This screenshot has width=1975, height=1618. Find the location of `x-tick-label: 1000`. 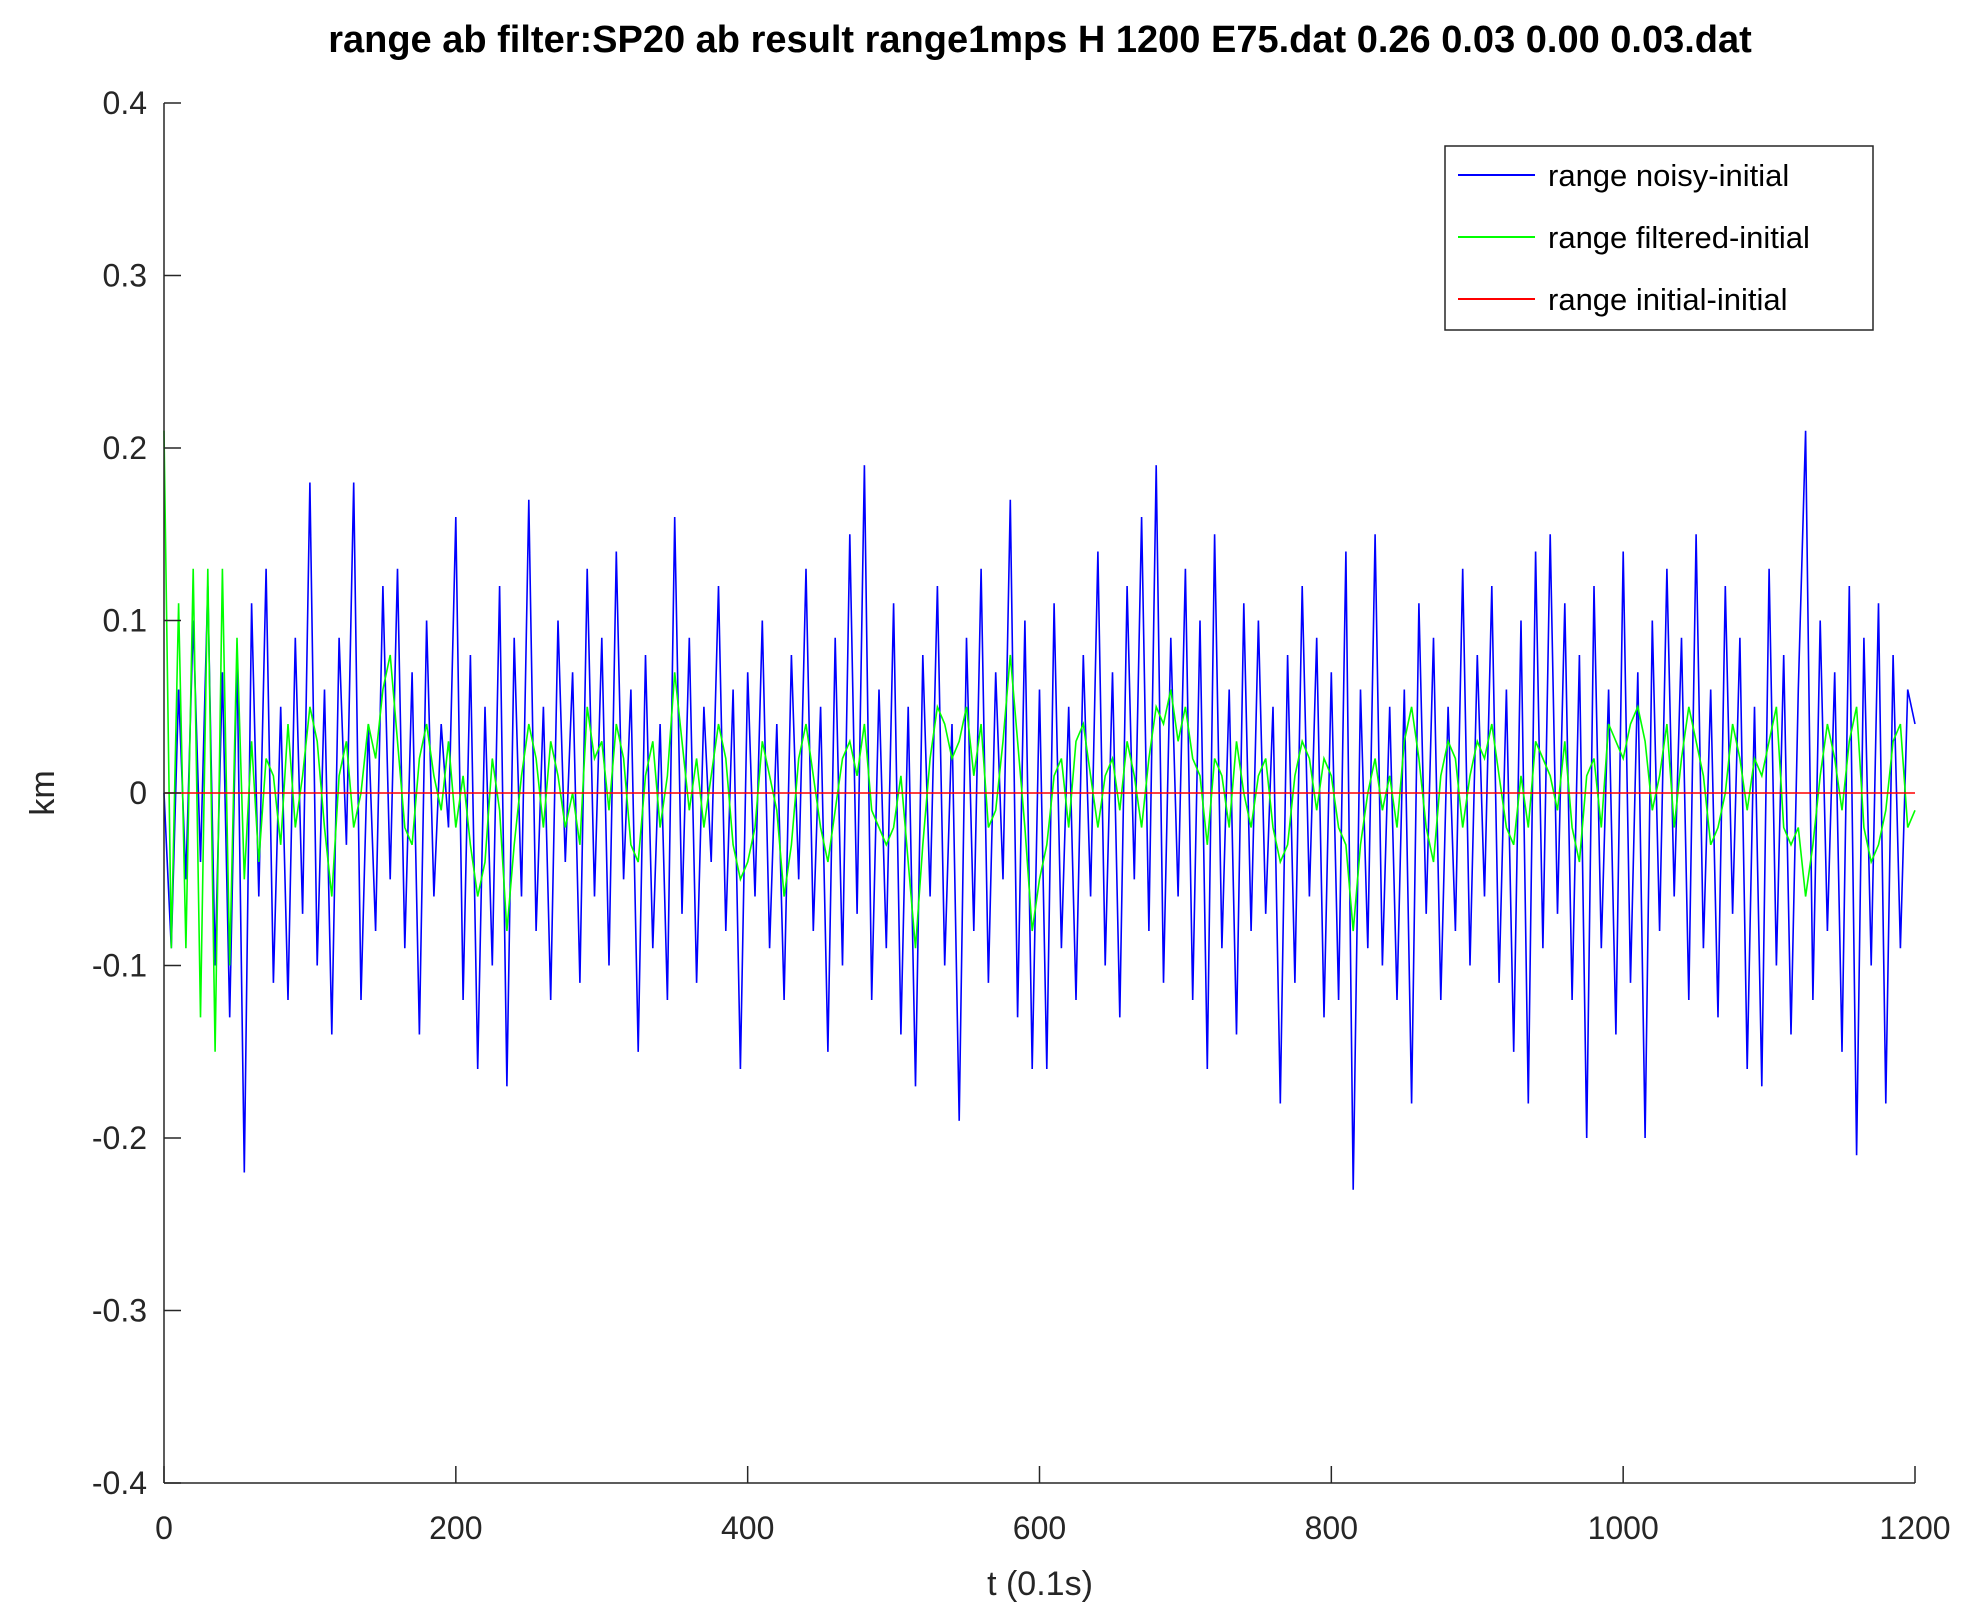

x-tick-label: 1000 is located at coordinates (1623, 1528).